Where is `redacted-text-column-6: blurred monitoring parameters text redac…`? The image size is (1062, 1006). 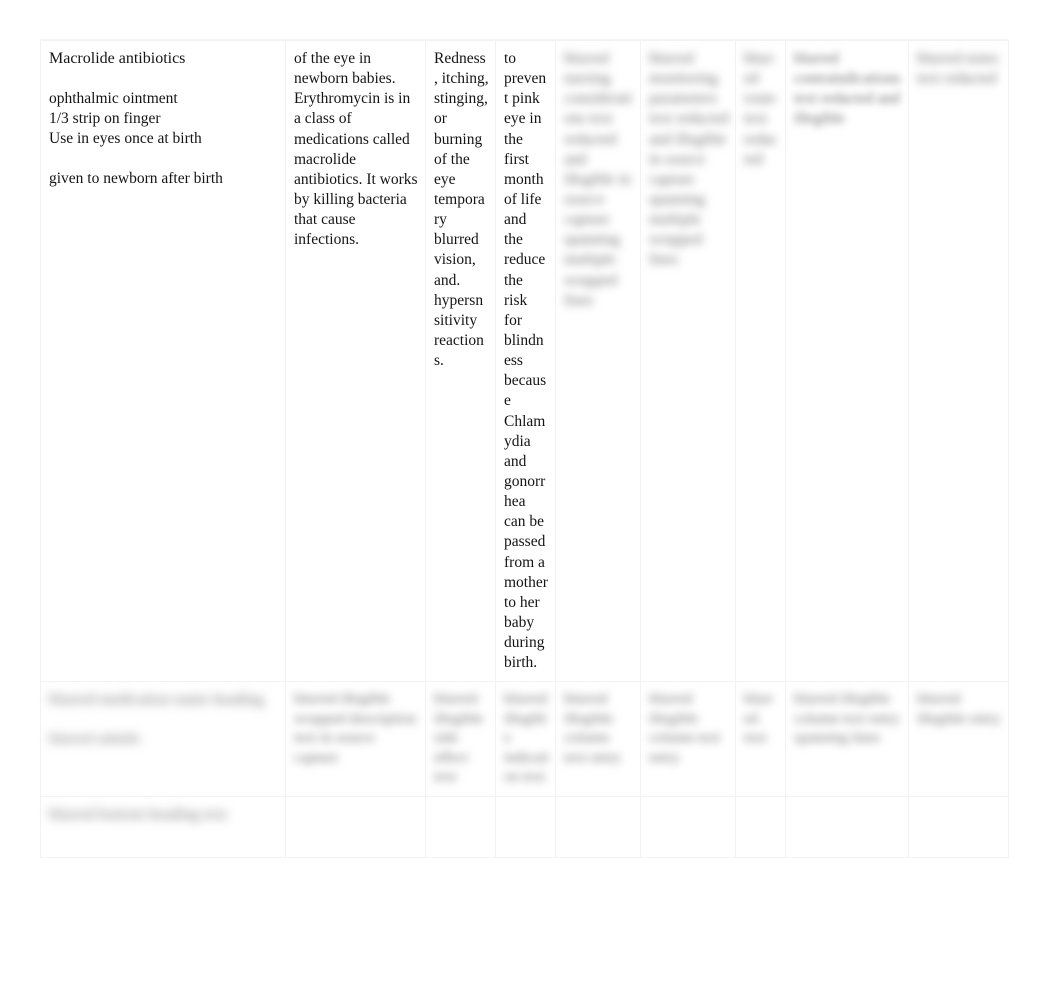
redacted-text-column-6: blurred monitoring parameters text redac… is located at coordinates (691, 159).